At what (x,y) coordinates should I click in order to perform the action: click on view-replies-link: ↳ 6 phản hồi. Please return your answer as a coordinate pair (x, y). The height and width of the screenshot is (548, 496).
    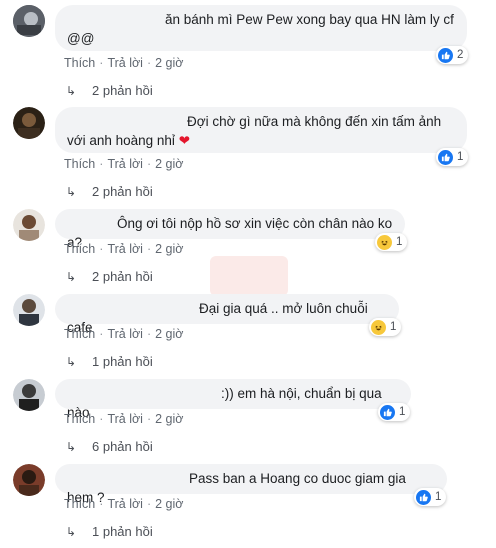
    Looking at the image, I should click on (109, 446).